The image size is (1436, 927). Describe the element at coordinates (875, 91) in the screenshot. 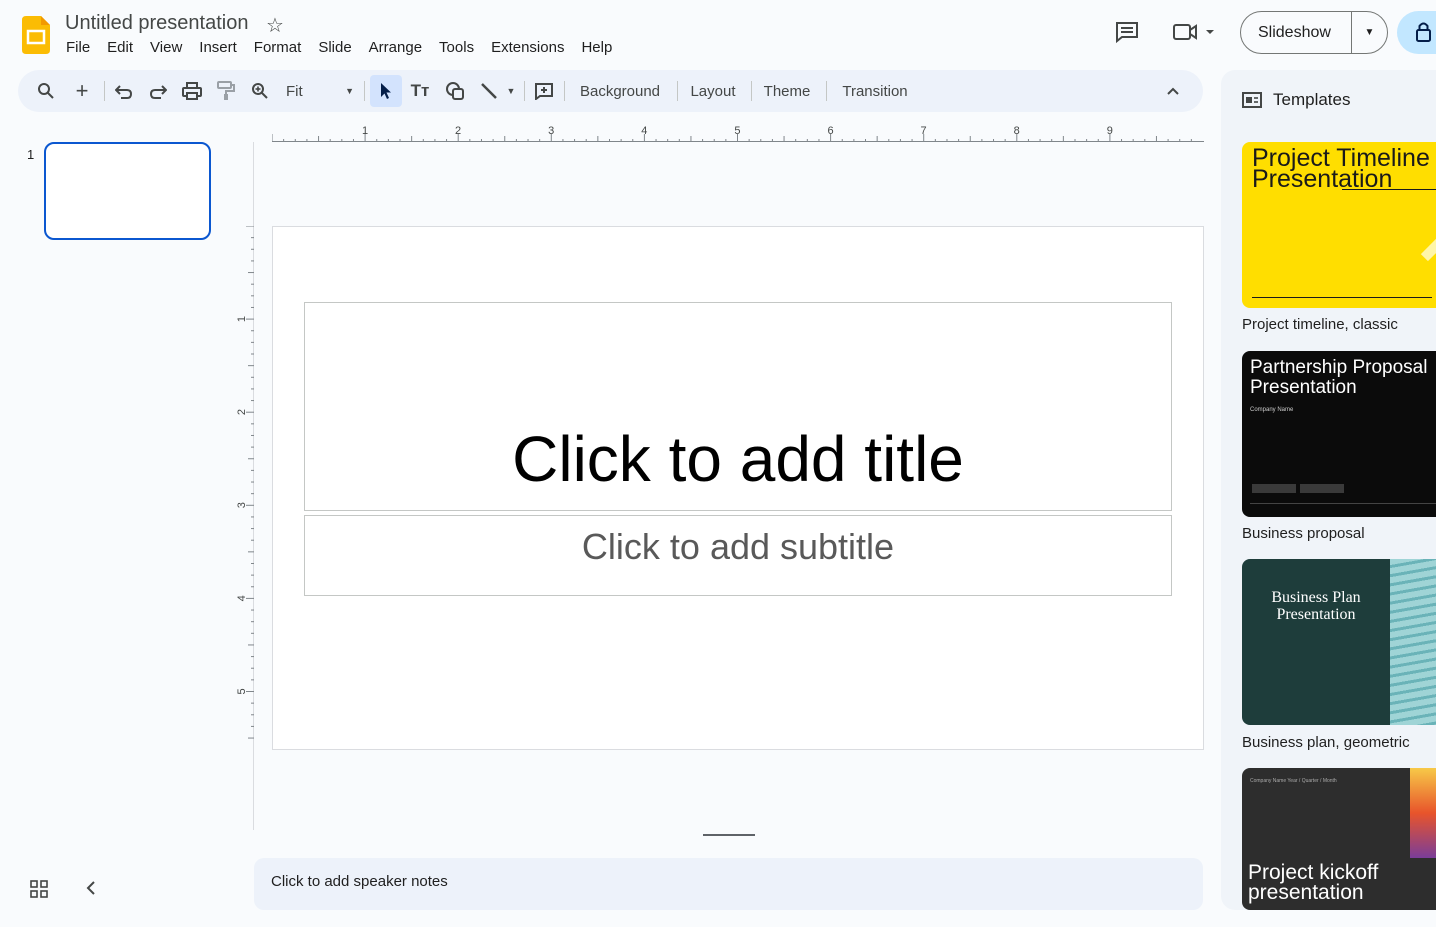

I see `transition-button: Transition` at that location.